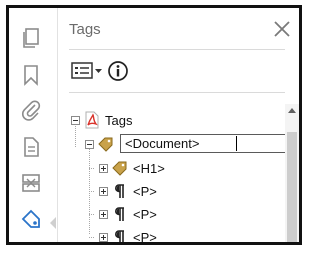  Describe the element at coordinates (33, 125) in the screenshot. I see `navigation-rail` at that location.